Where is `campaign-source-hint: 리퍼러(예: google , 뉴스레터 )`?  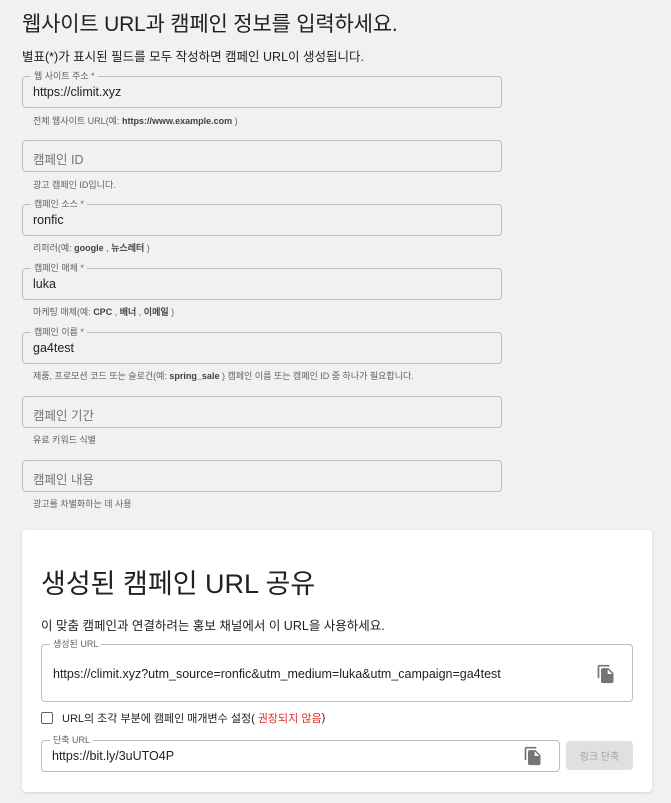 campaign-source-hint: 리퍼러(예: google , 뉴스레터 ) is located at coordinates (91, 248).